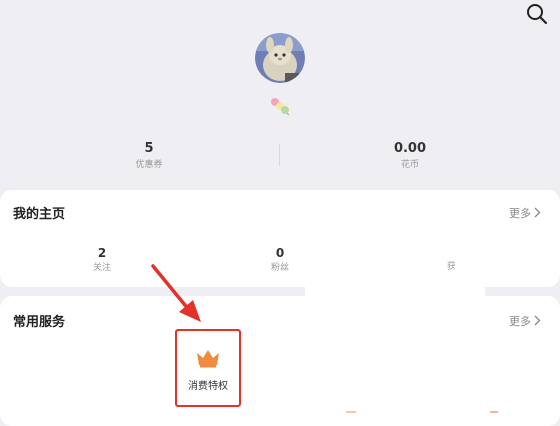  I want to click on coupons-value: 5, so click(149, 148).